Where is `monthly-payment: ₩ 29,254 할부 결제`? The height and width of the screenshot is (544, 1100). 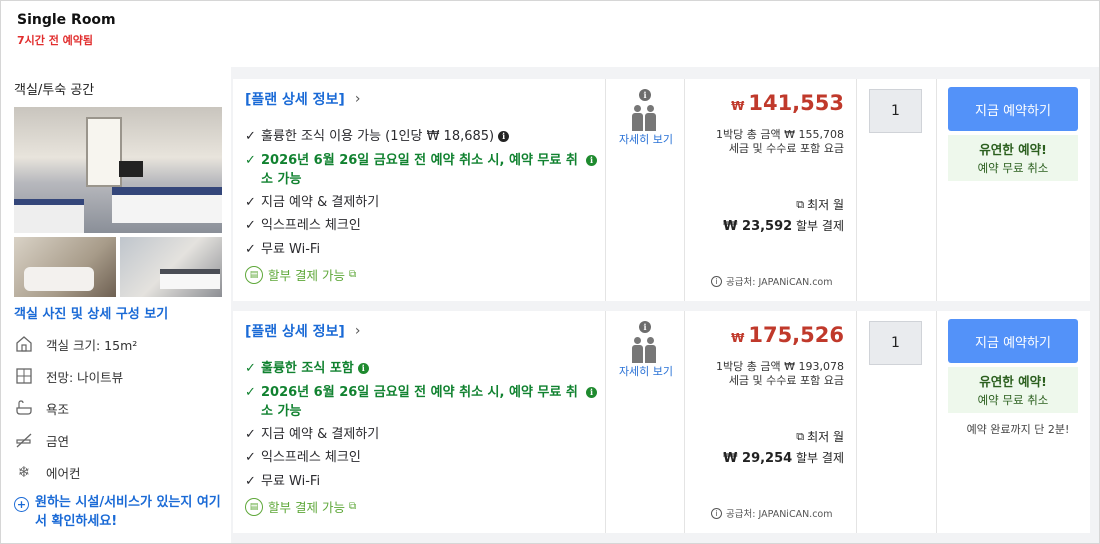
monthly-payment: ₩ 29,254 할부 결제 is located at coordinates (783, 457).